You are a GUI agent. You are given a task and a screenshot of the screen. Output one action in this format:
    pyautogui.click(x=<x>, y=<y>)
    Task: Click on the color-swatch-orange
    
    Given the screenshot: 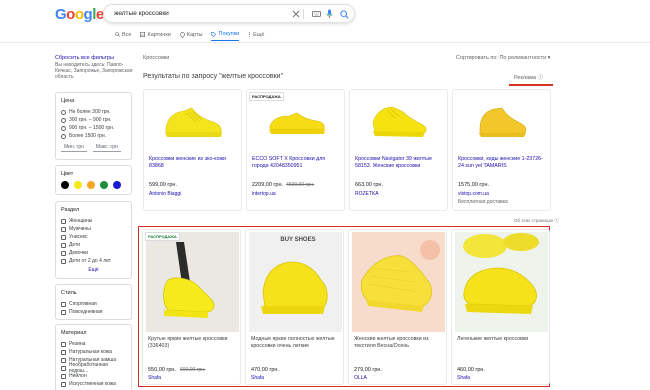 What is the action you would take?
    pyautogui.click(x=91, y=185)
    